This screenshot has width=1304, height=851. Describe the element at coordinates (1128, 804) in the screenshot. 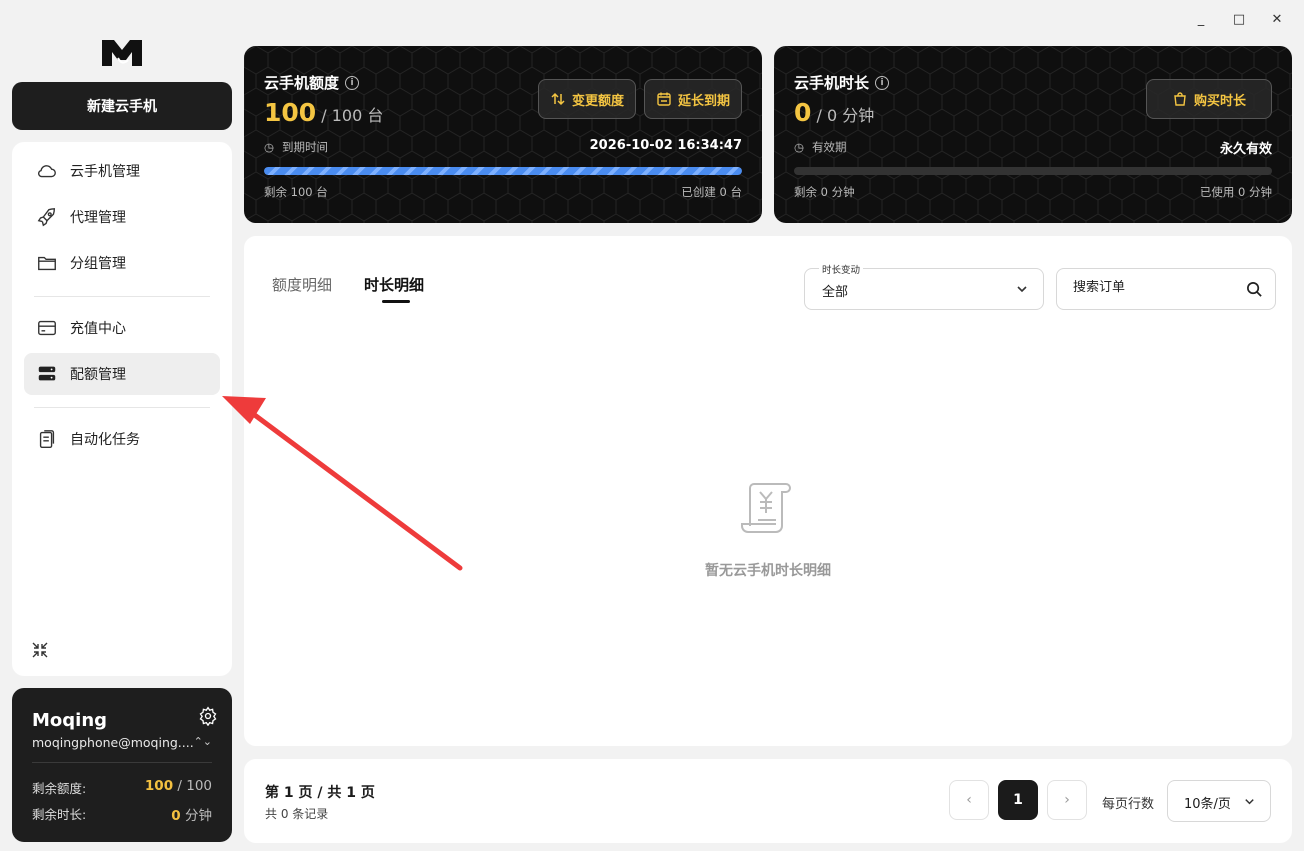

I see `rows-per-page-label: 每页行数` at that location.